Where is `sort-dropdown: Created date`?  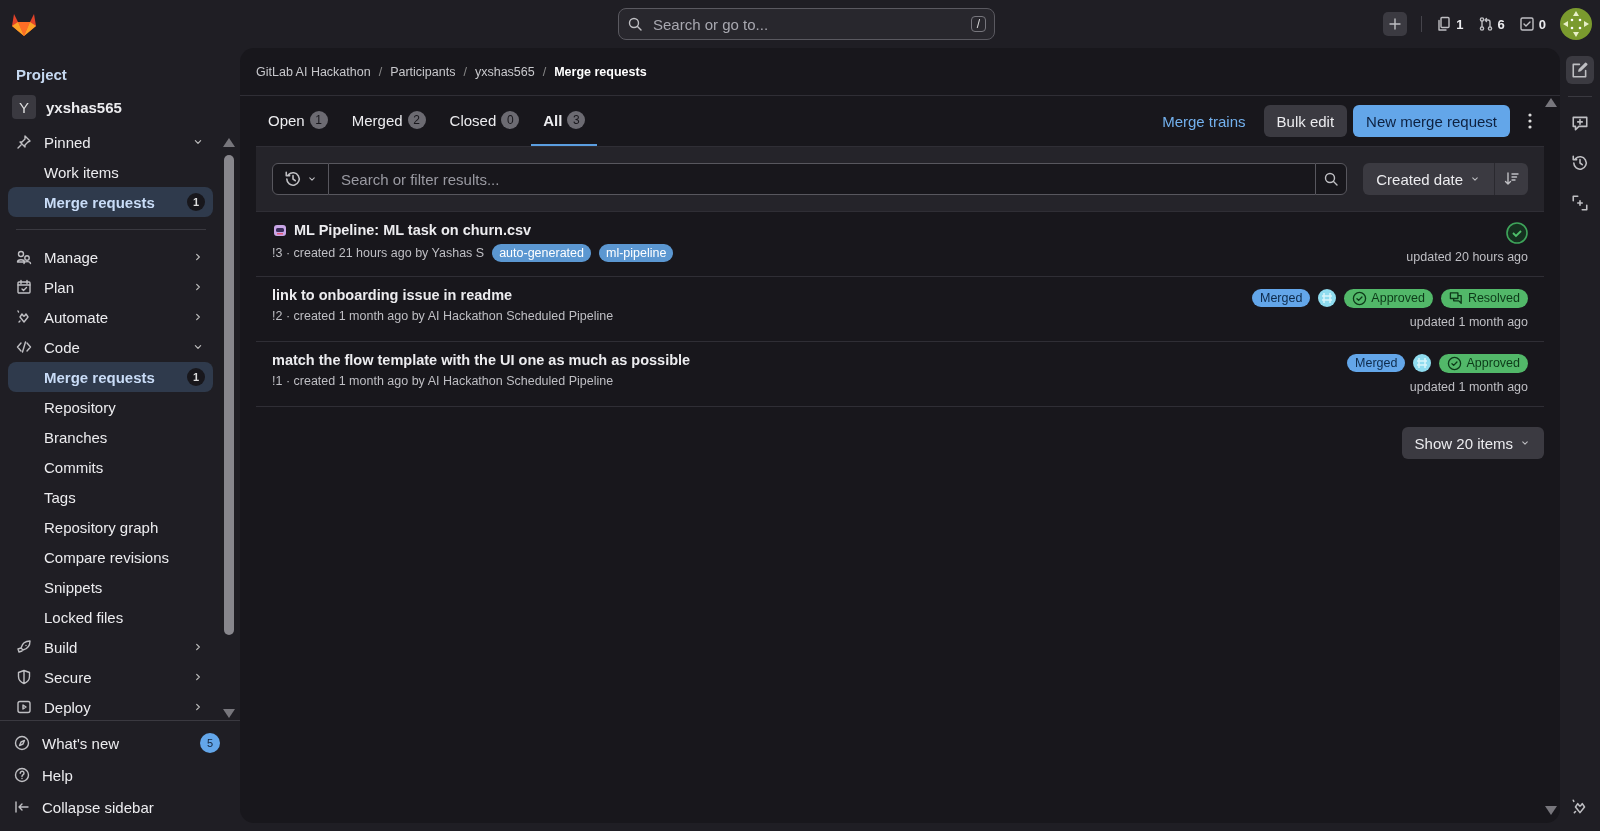
sort-dropdown: Created date is located at coordinates (1428, 179).